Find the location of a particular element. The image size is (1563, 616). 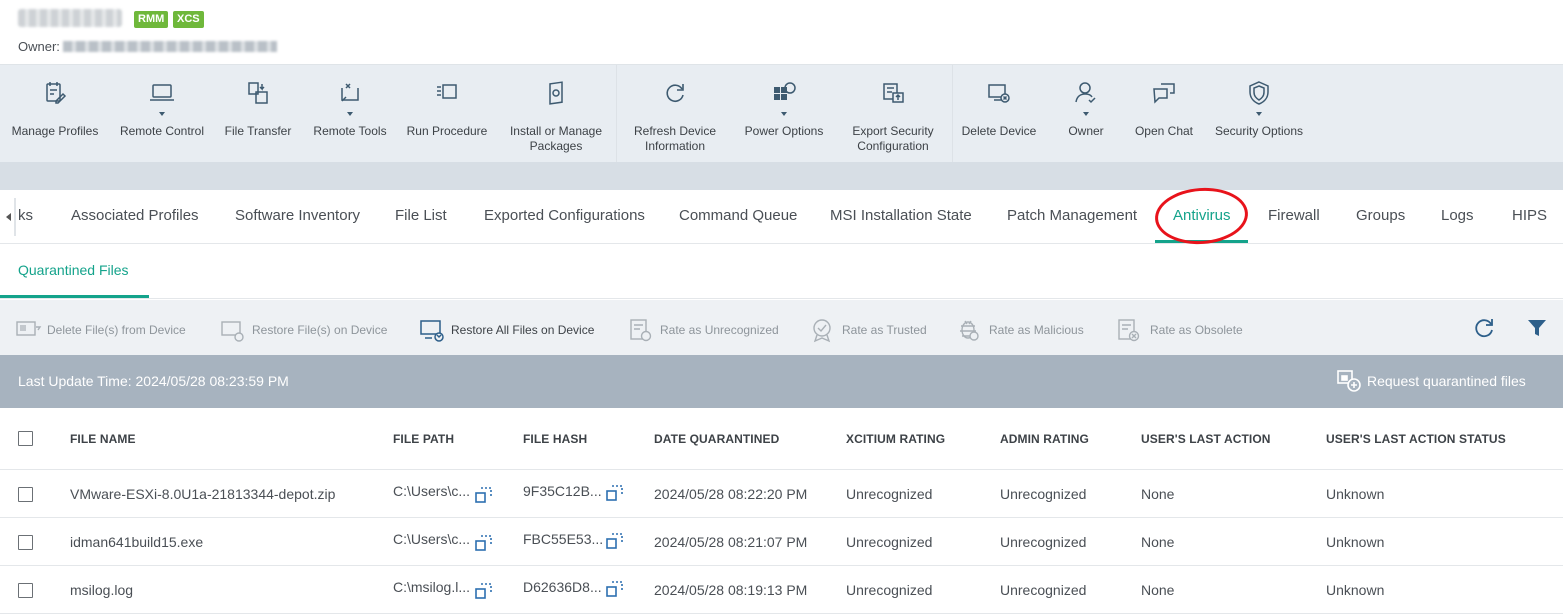

tab-exported-configurations: Exported Configurations is located at coordinates (564, 215).